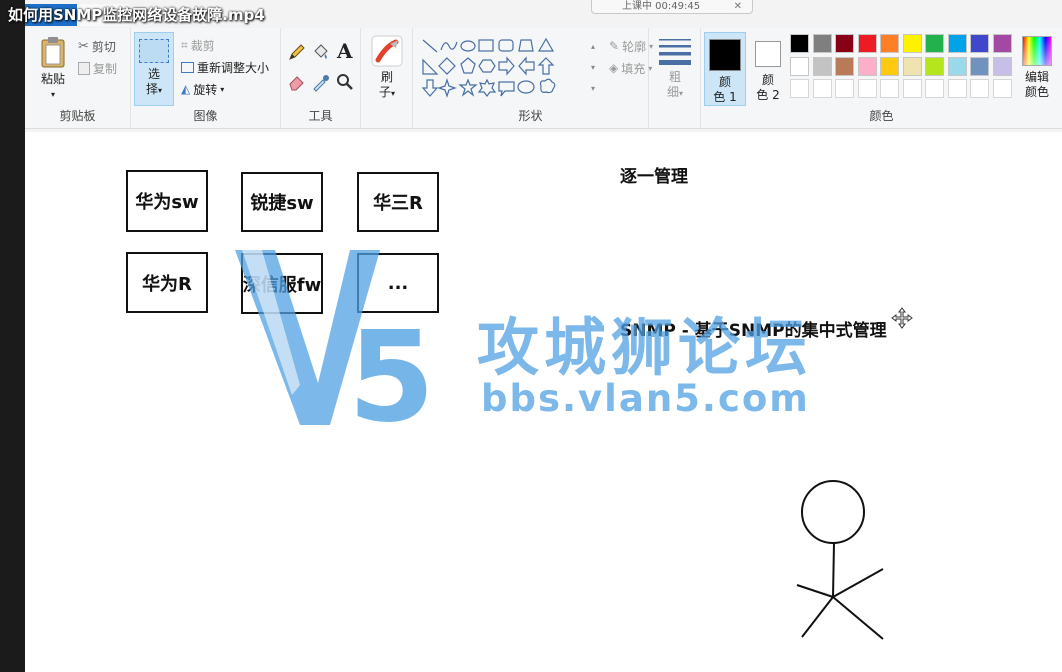 This screenshot has width=1062, height=672. I want to click on shapes-group-label: 形状, so click(530, 116).